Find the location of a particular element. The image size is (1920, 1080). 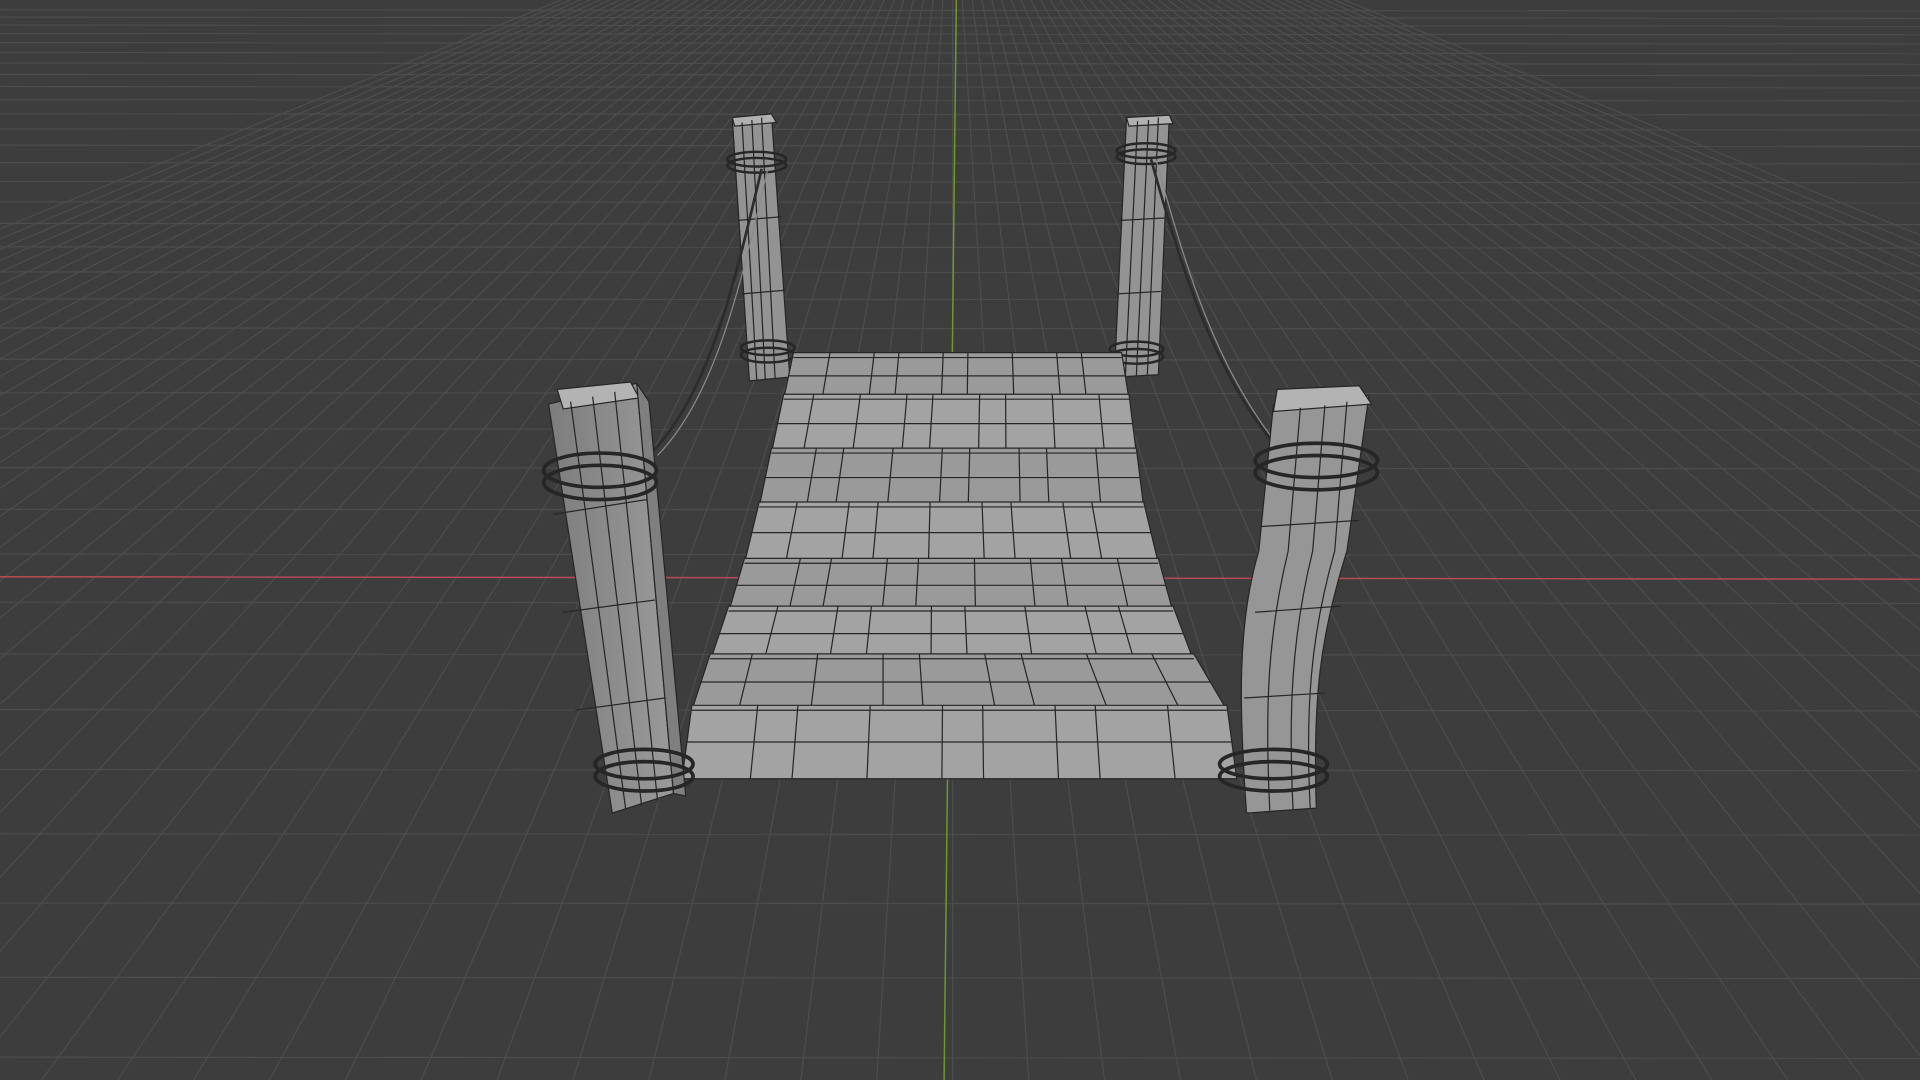

front-left-post is located at coordinates (618, 597).